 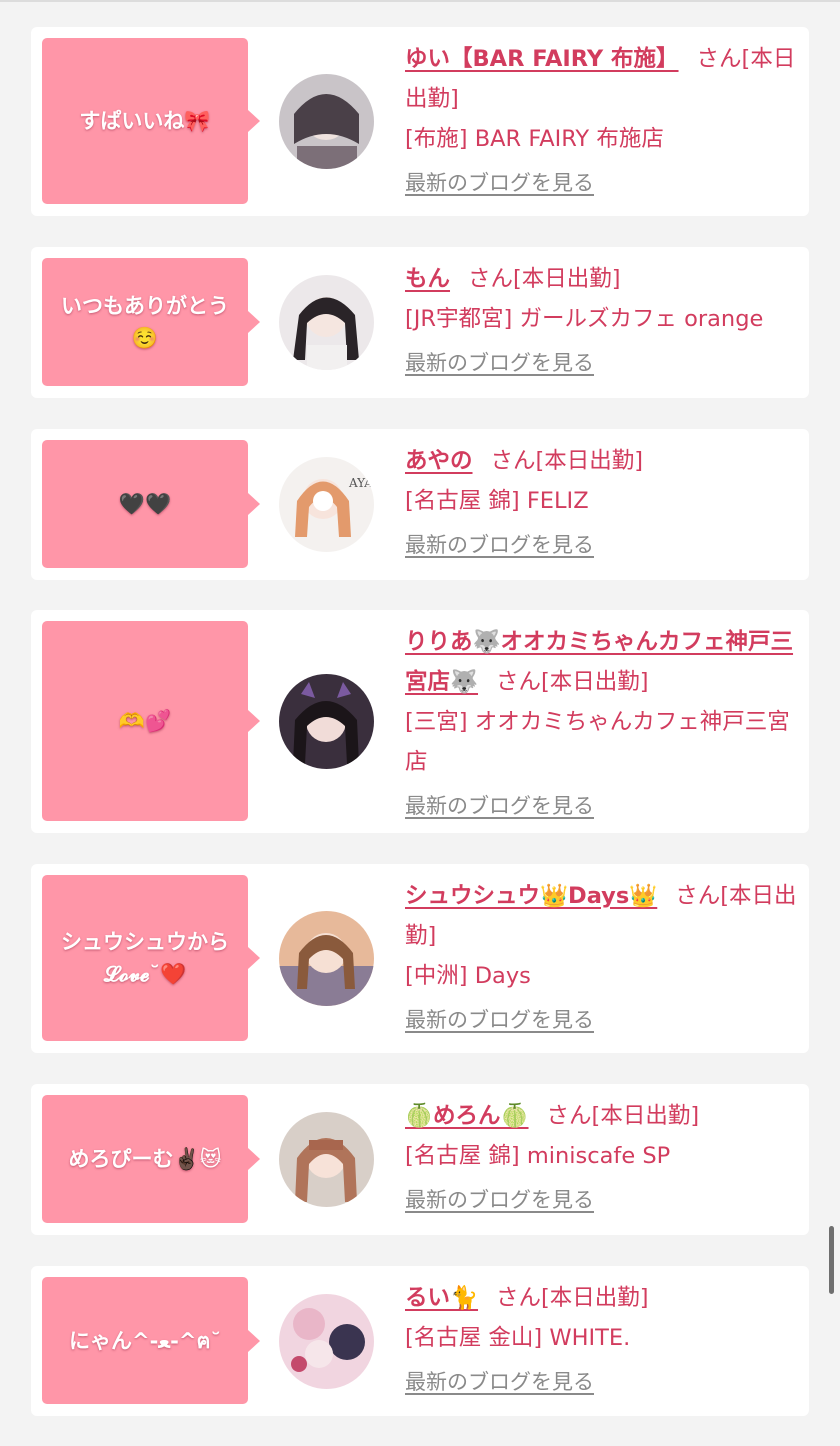 What do you see at coordinates (151, 504) in the screenshot?
I see `message-bubble: 🖤🖤` at bounding box center [151, 504].